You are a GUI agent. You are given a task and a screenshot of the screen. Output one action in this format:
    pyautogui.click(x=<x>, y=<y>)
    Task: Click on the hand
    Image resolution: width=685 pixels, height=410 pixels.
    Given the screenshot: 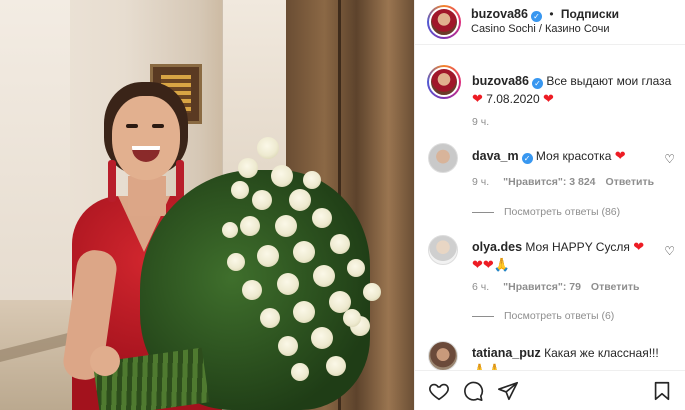 What is the action you would take?
    pyautogui.click(x=105, y=361)
    